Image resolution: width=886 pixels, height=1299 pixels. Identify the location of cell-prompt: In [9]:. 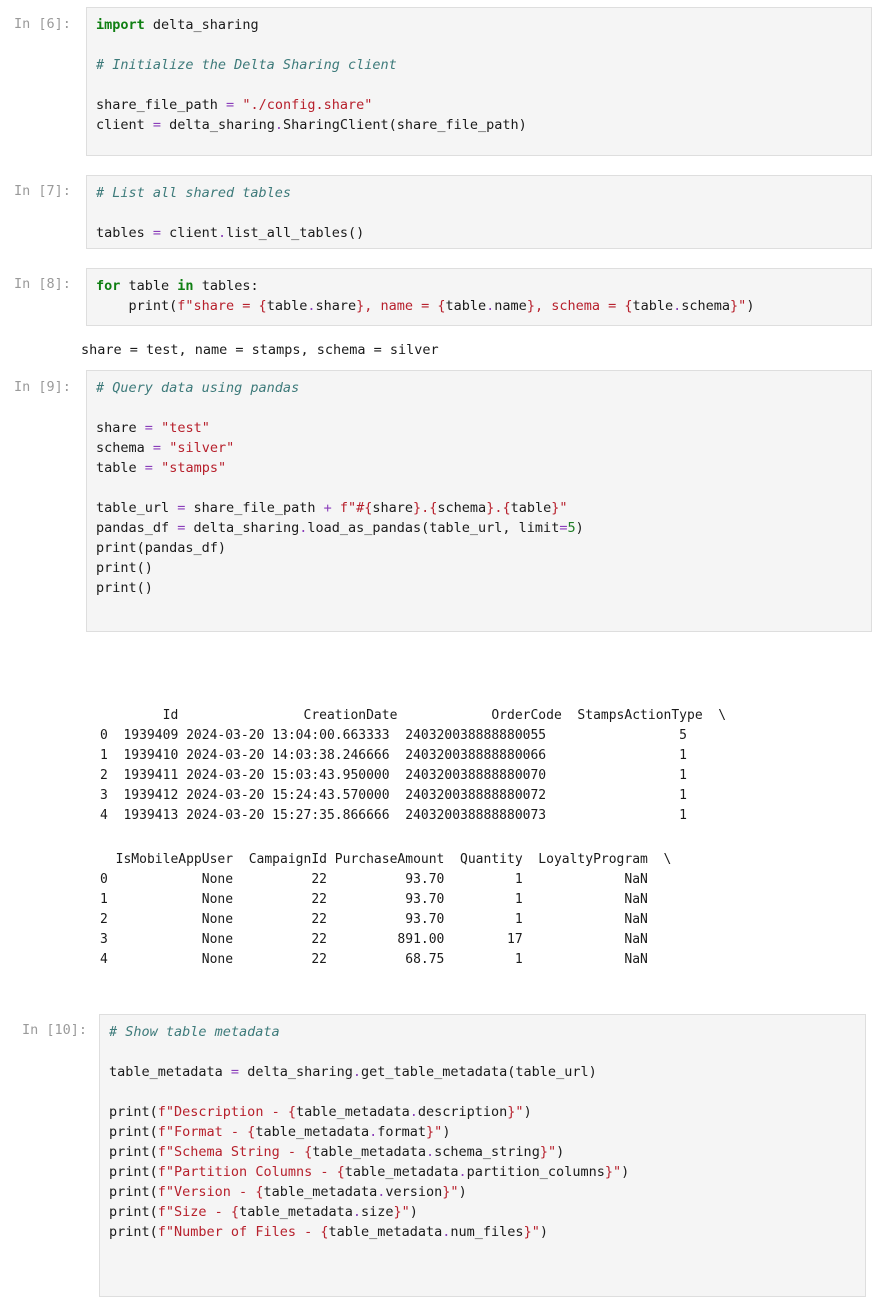
(42, 387).